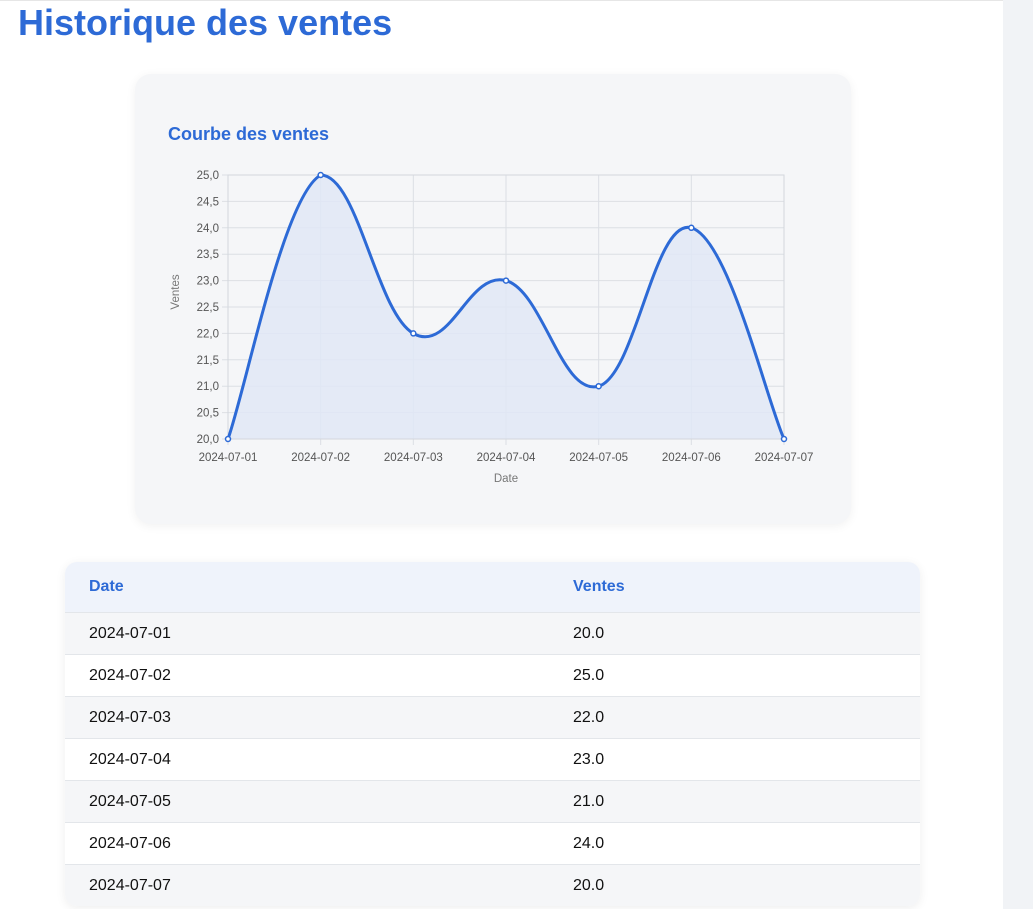 The width and height of the screenshot is (1033, 909). I want to click on cell-date: 2024-07-02, so click(307, 675).